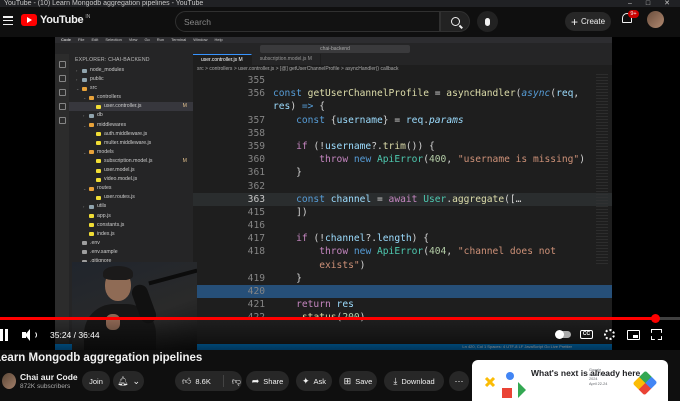  I want to click on ad-brand-line: Google Cloud Next 2024, so click(598, 375).